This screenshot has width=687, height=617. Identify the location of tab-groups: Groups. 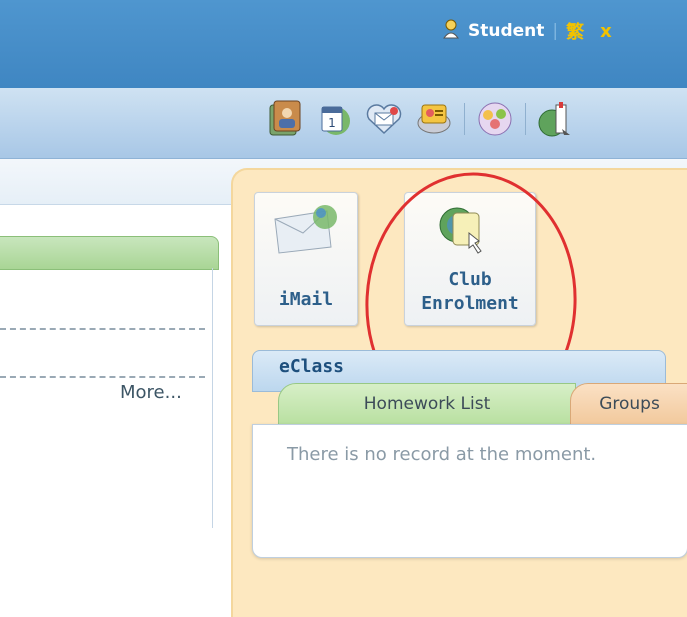
(628, 404).